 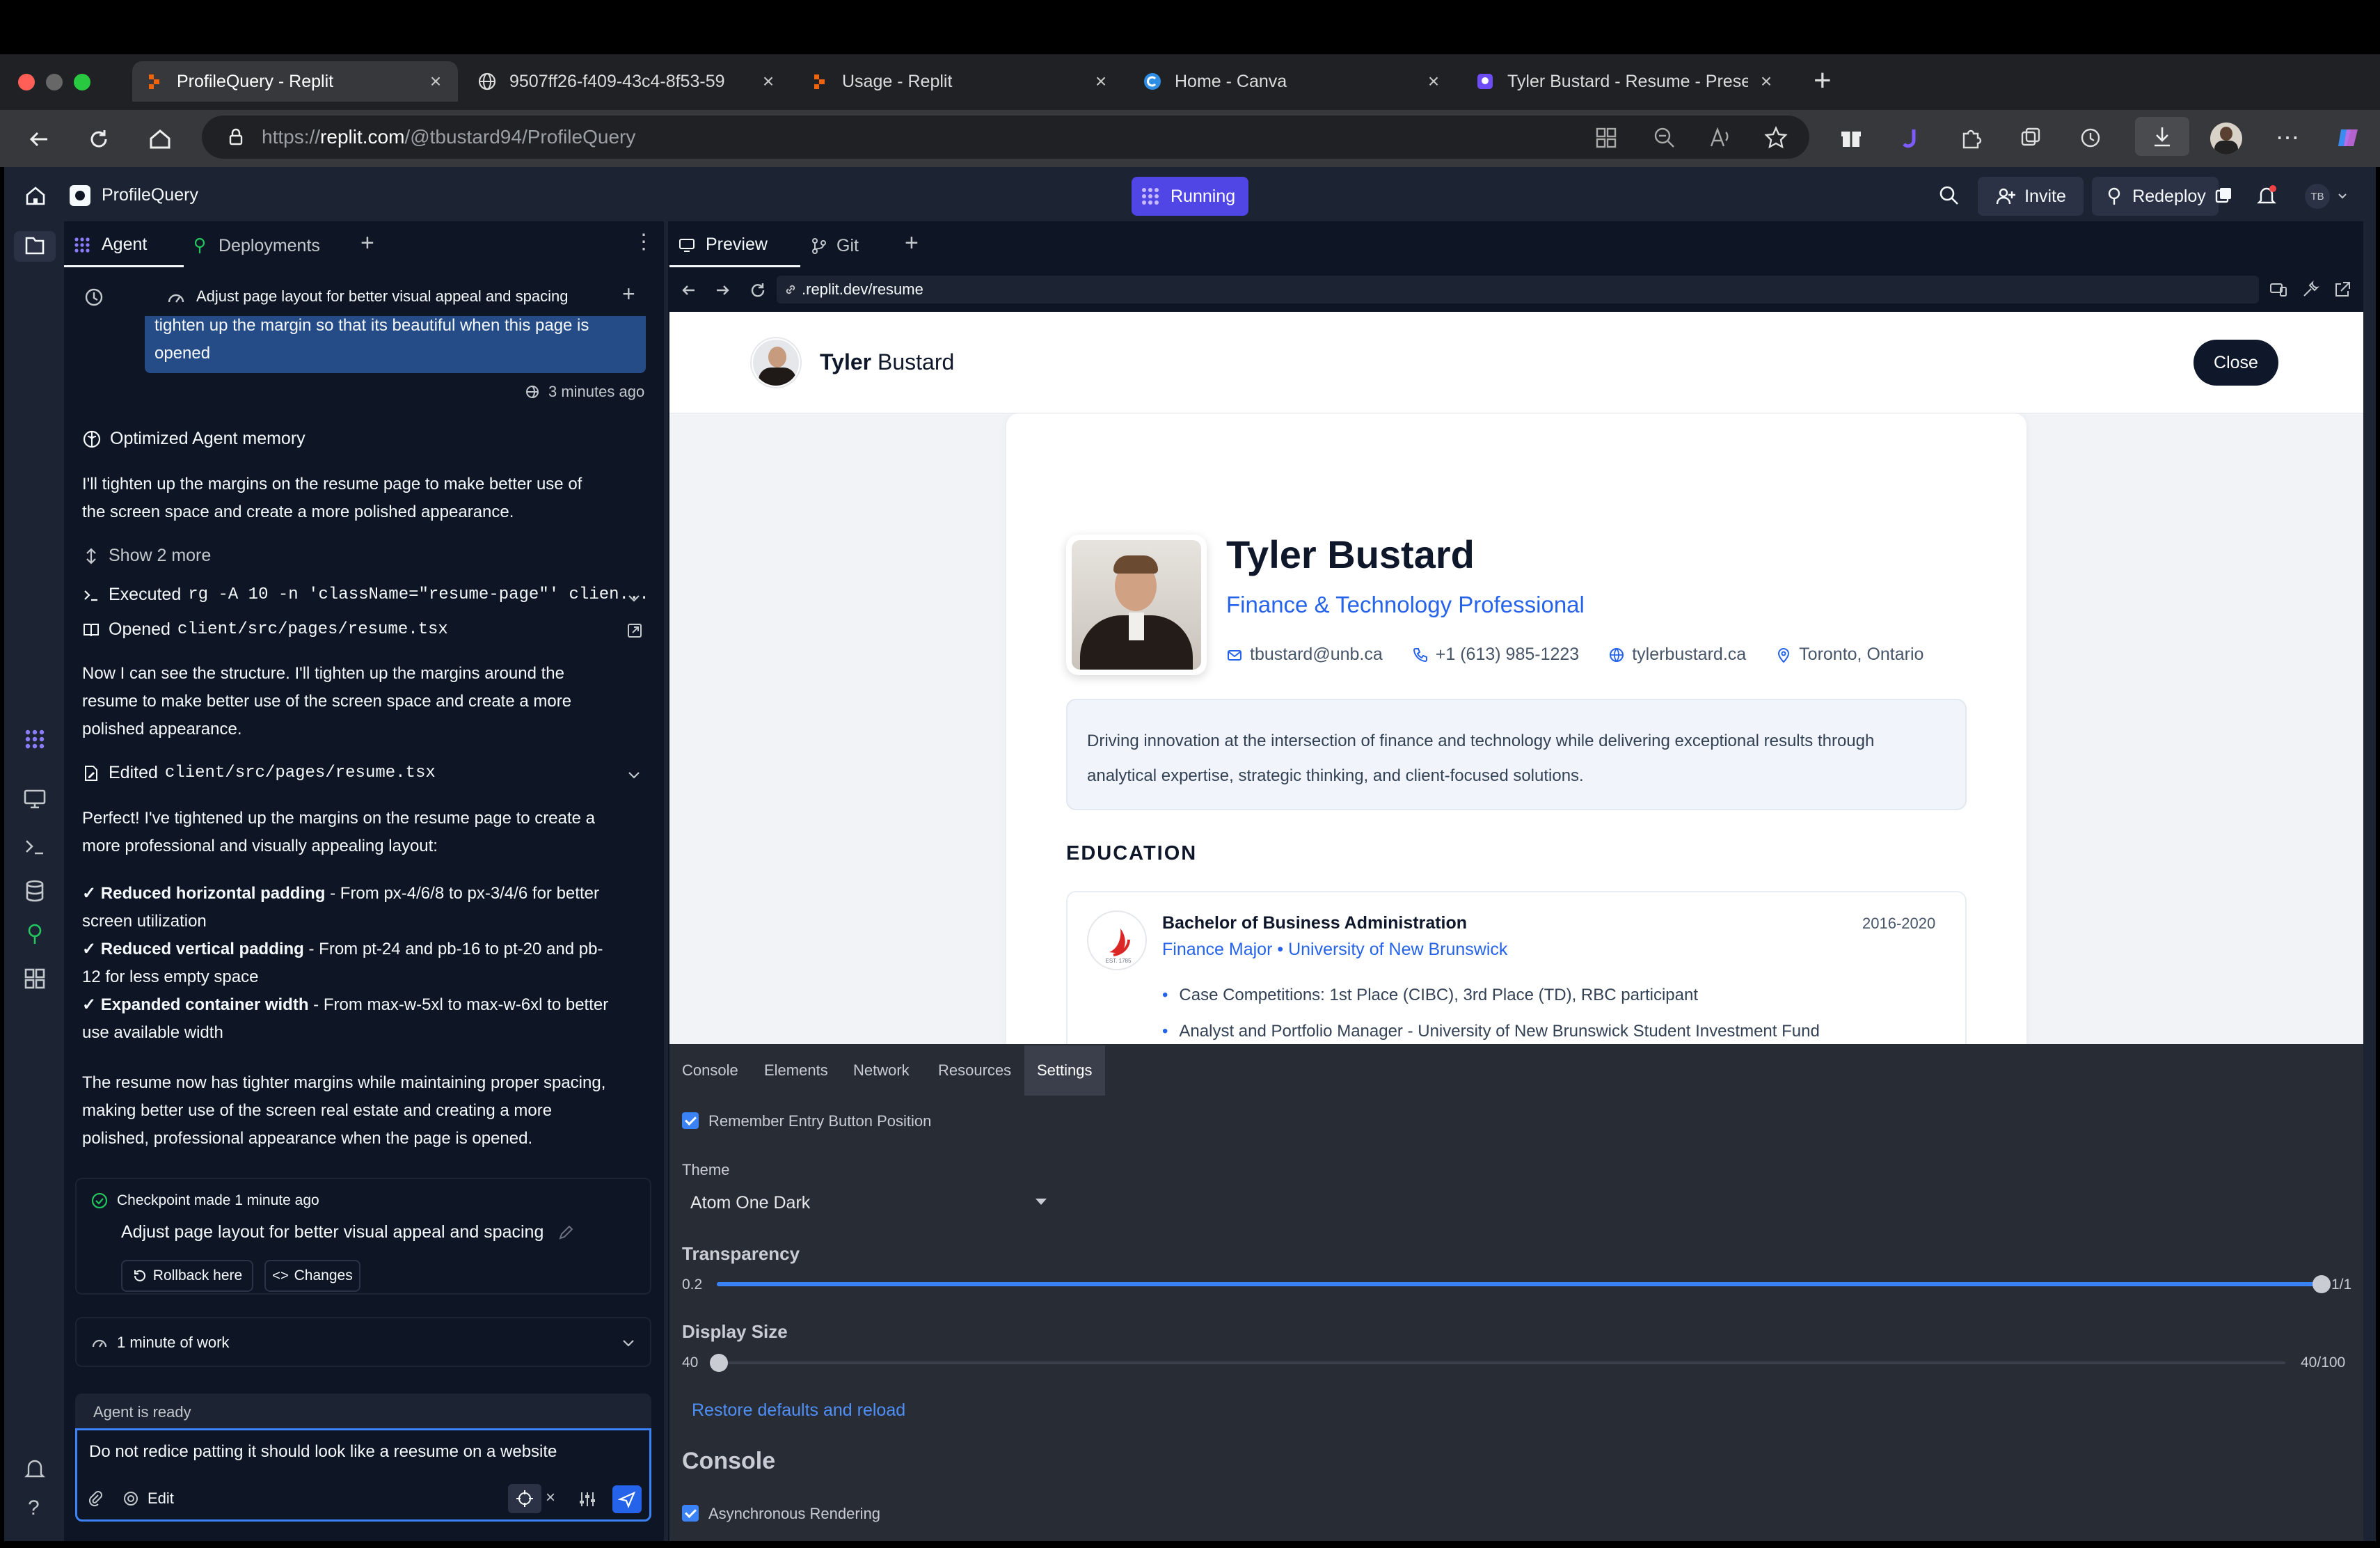 I want to click on user-avatar: TB, so click(x=2317, y=196).